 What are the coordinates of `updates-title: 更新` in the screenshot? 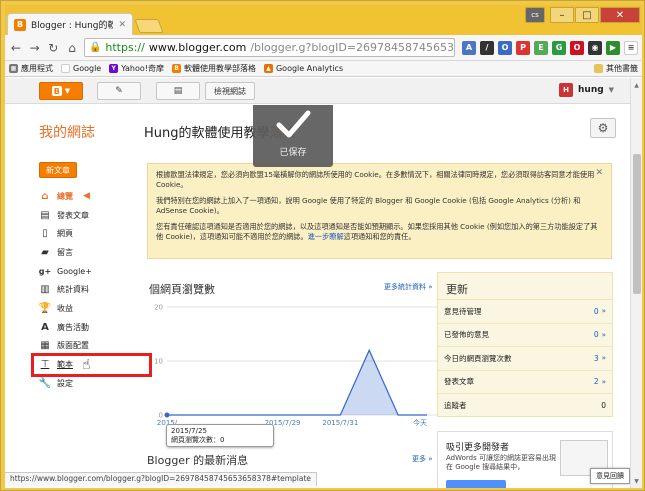 It's located at (525, 286).